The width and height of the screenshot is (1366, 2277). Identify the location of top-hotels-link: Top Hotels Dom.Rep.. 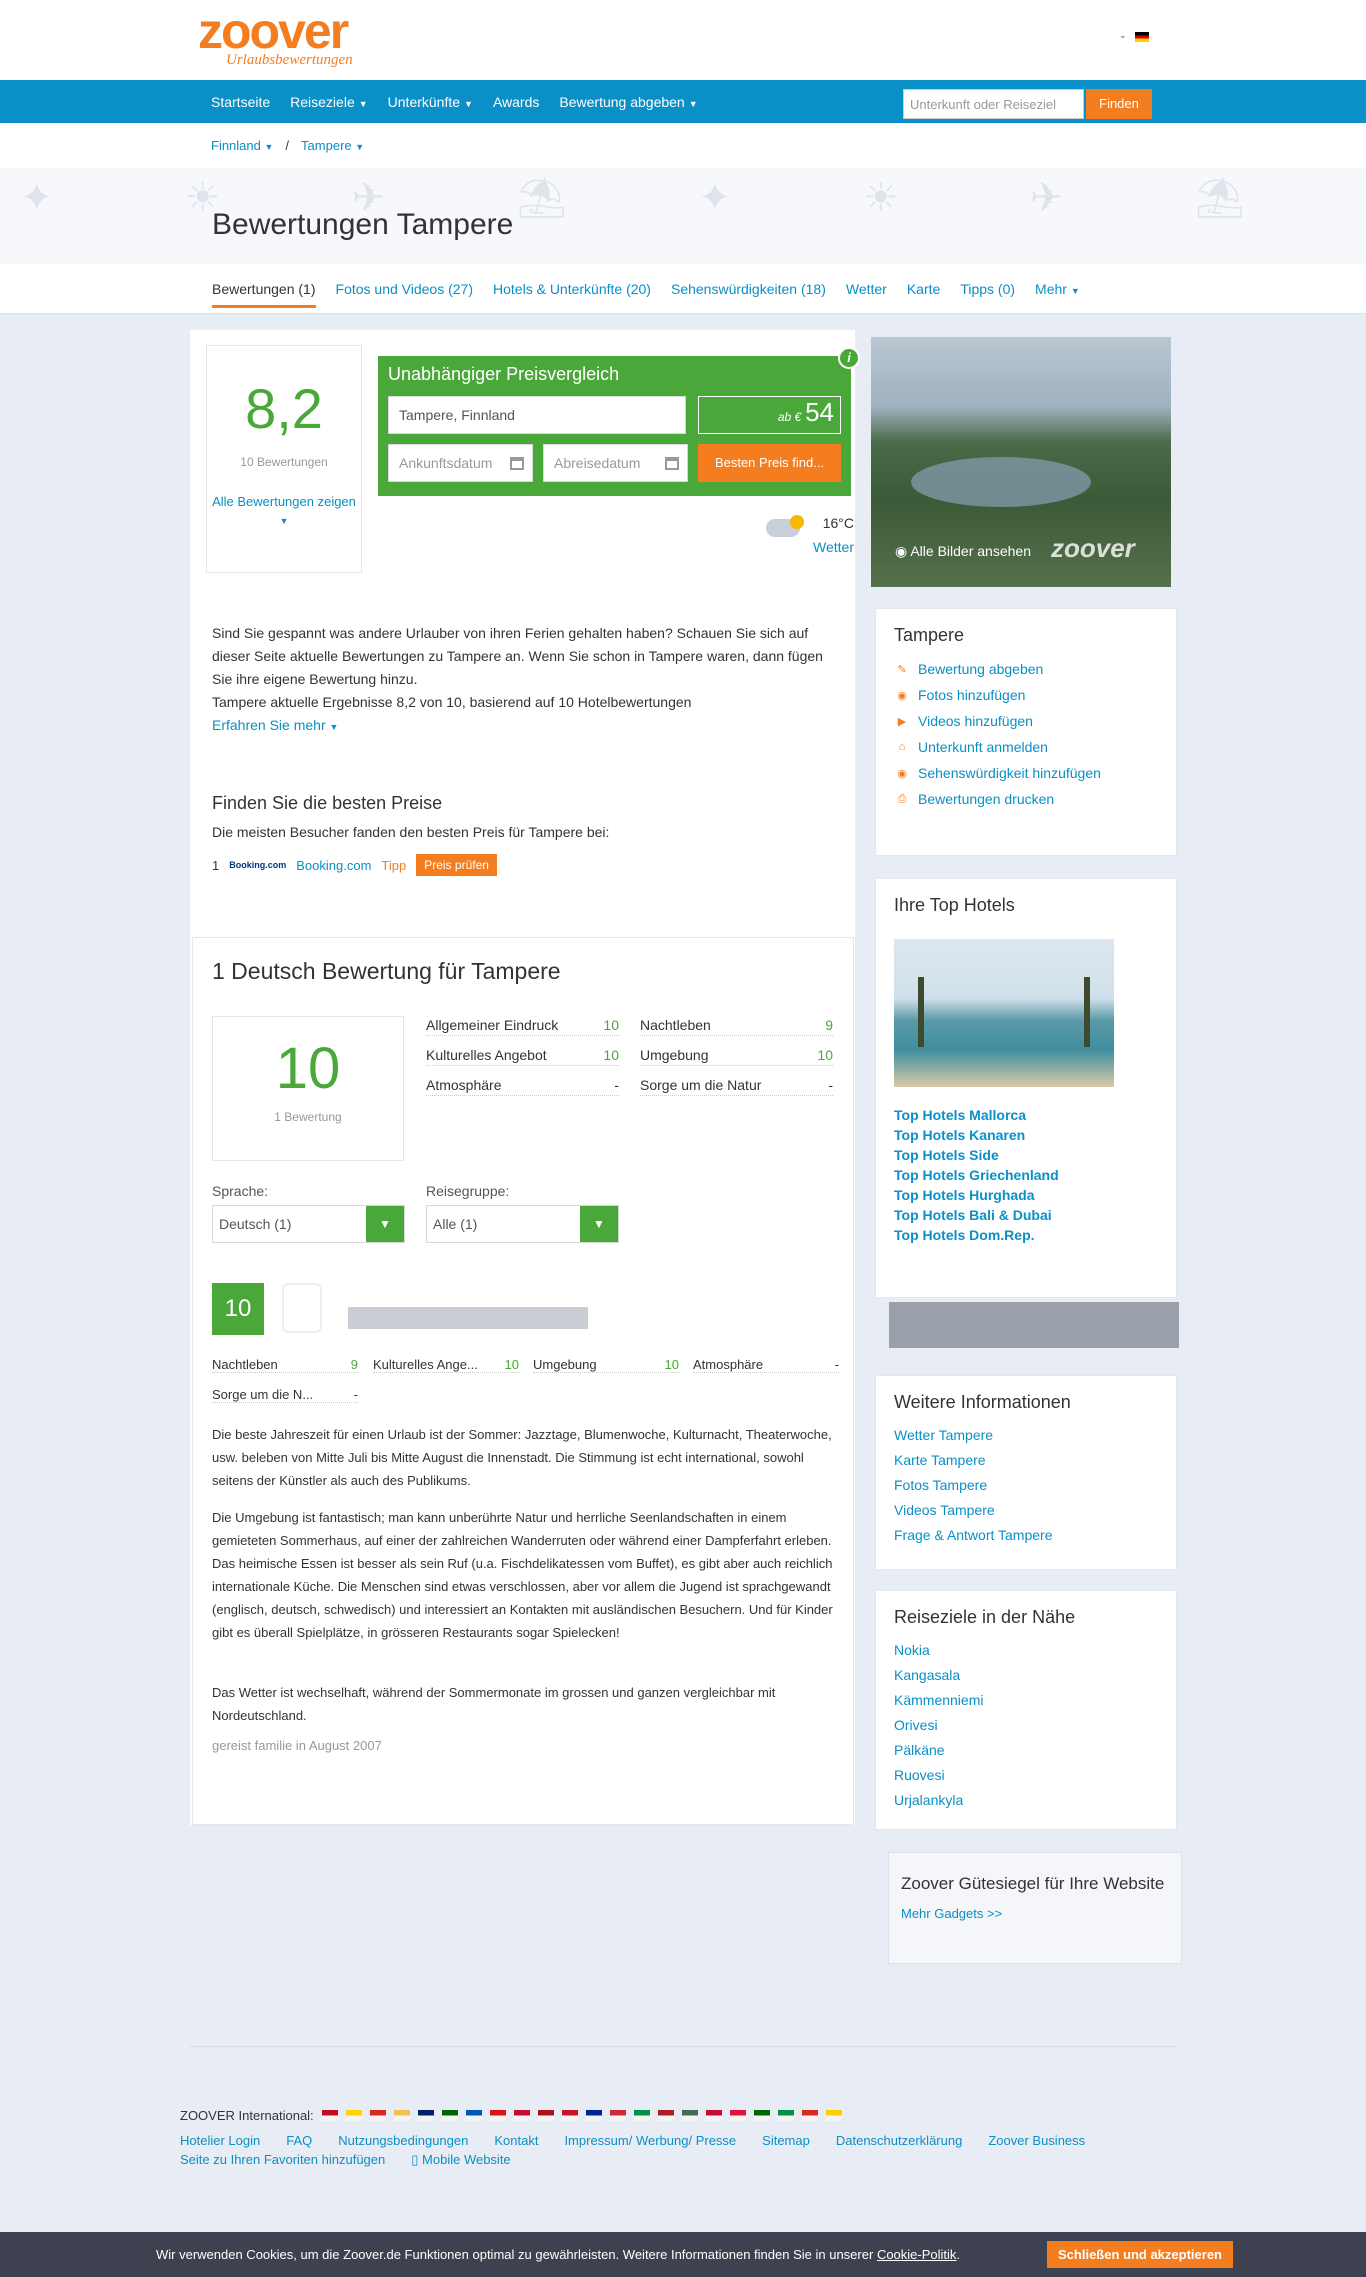
(976, 1235).